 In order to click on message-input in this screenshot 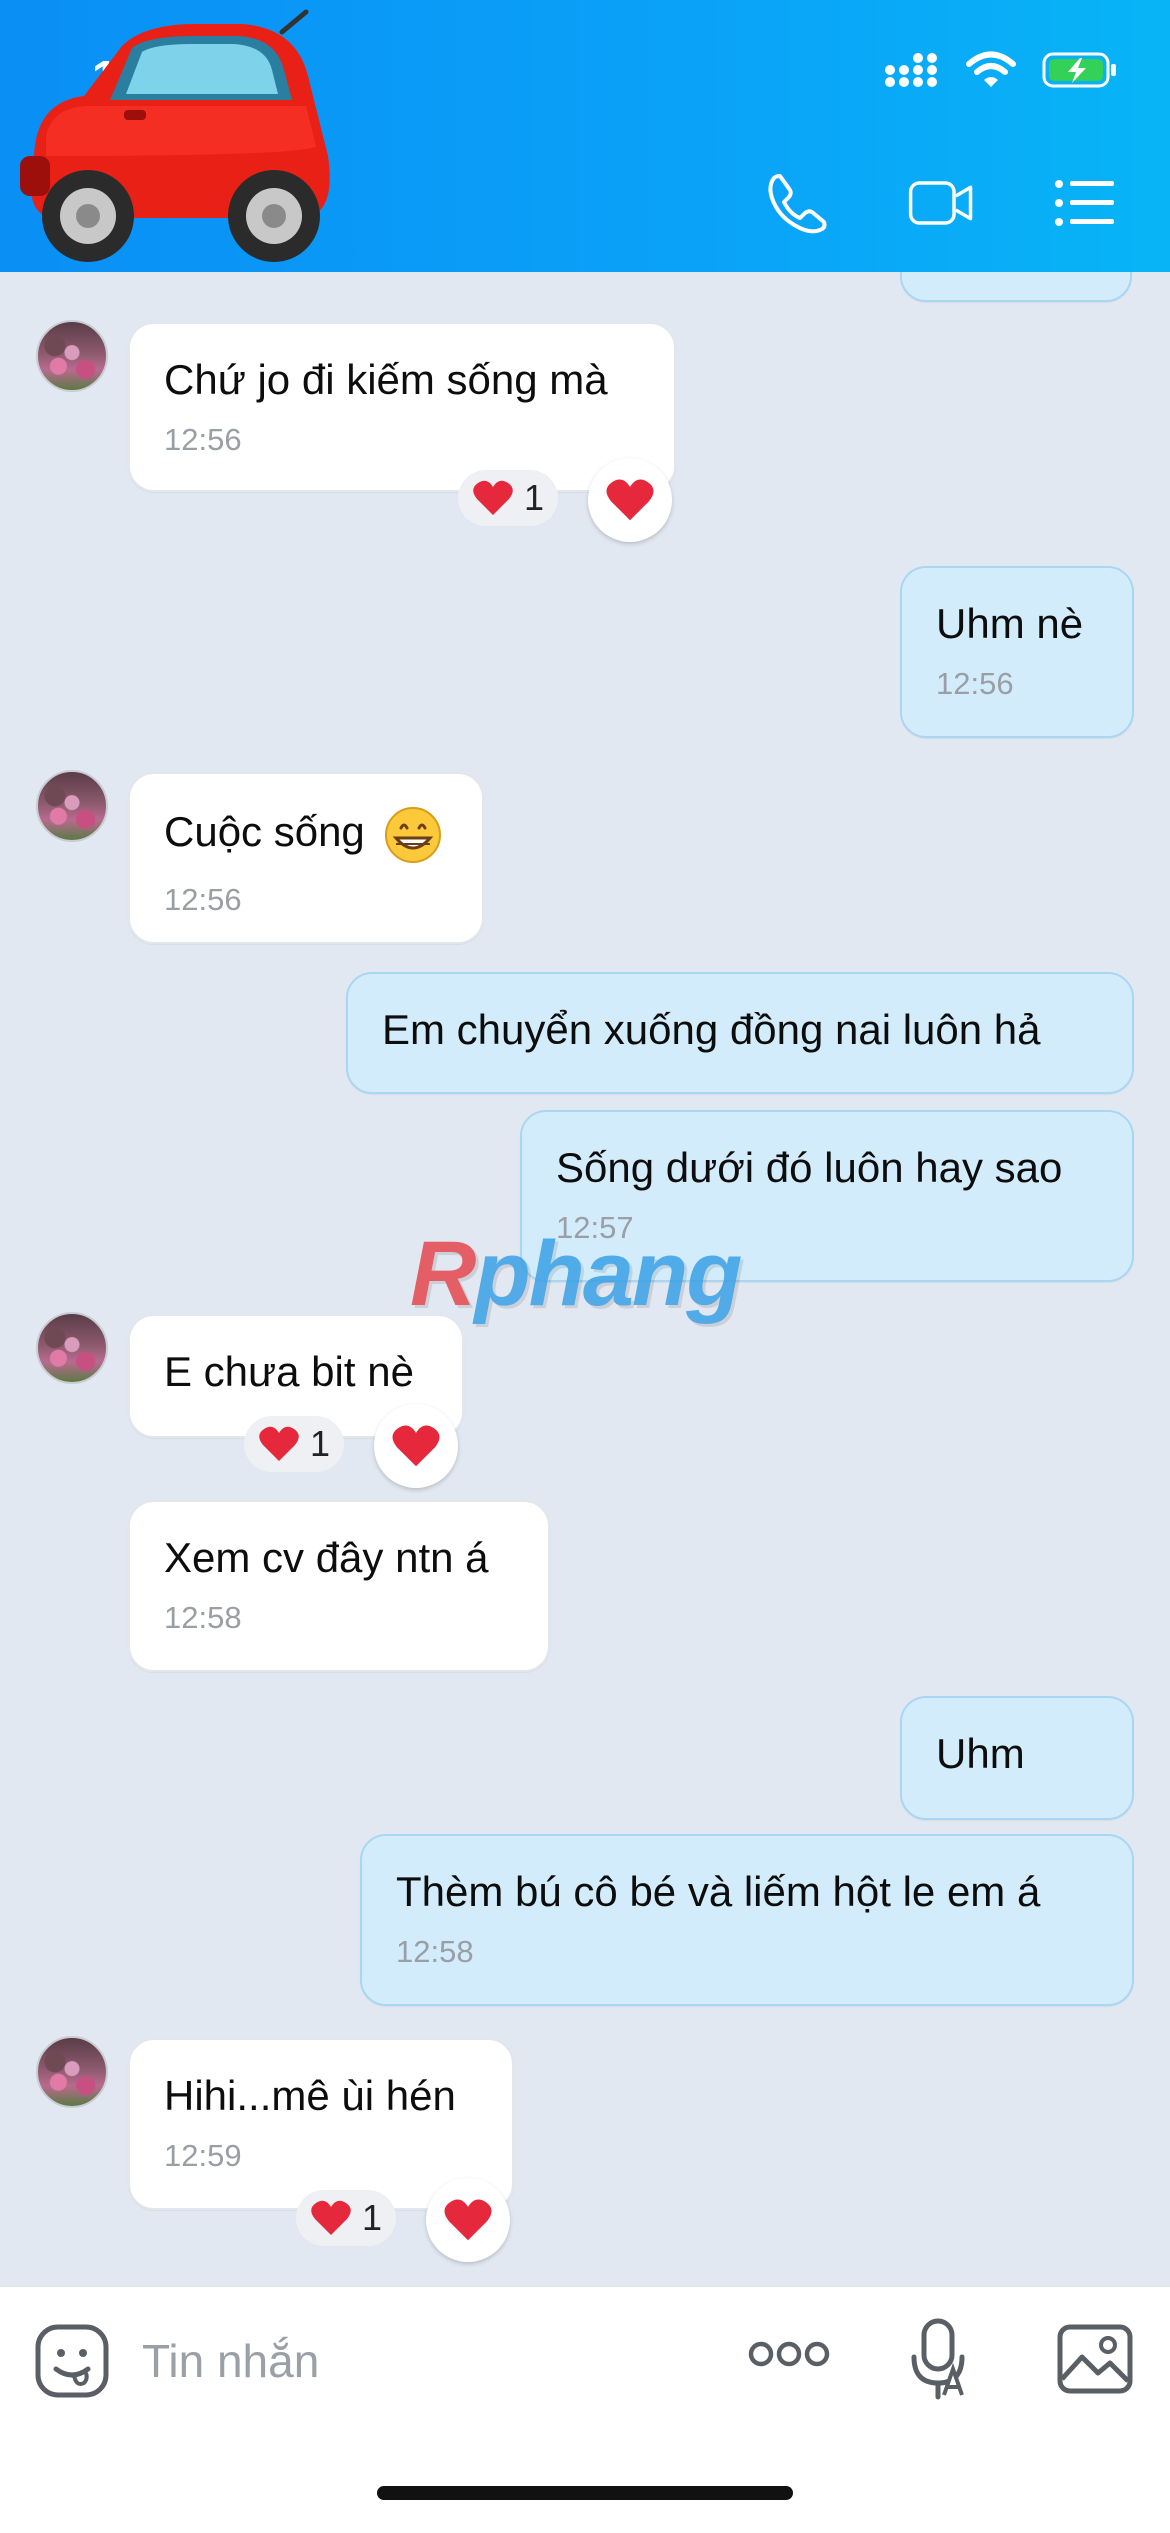, I will do `click(402, 2361)`.